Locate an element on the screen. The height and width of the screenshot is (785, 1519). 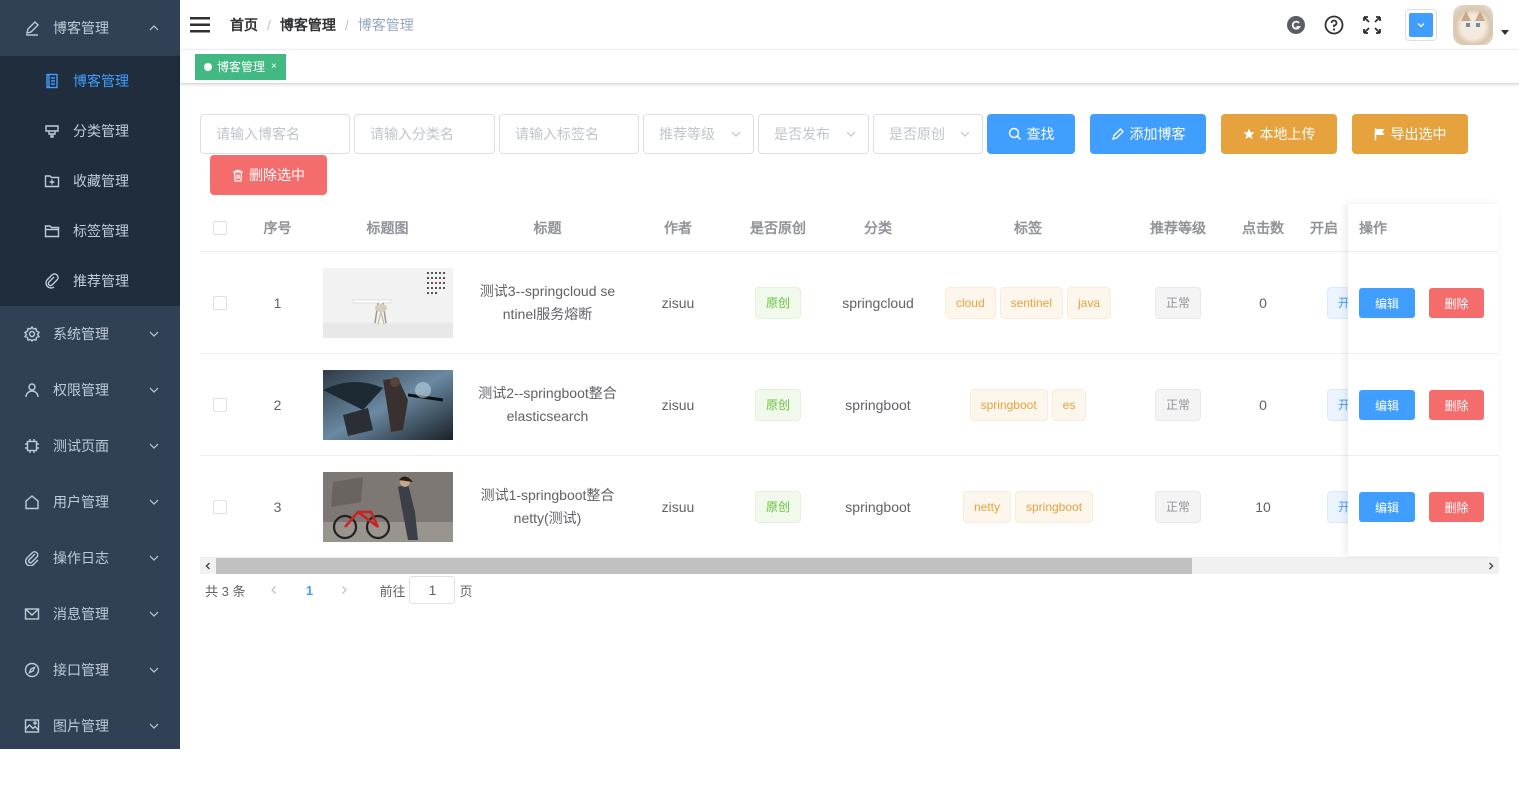
blog-name-input: 请输入博客名 is located at coordinates (275, 134).